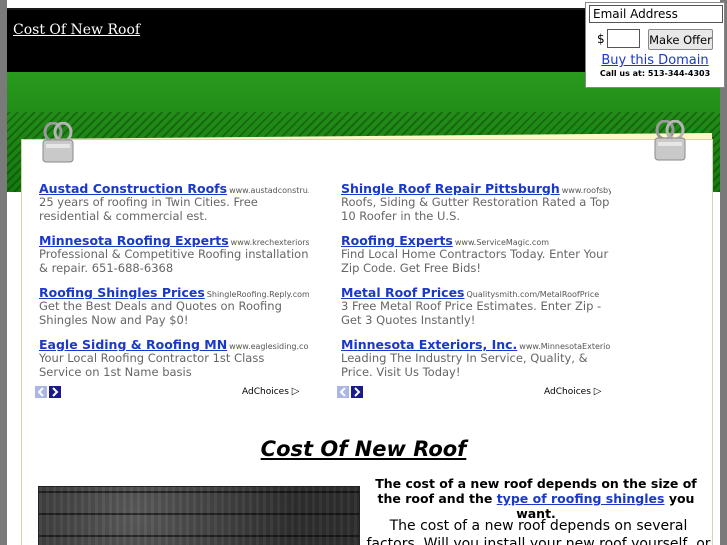 The width and height of the screenshot is (727, 545). I want to click on ad-title-link: Minnesota Exteriors, Inc., so click(429, 344).